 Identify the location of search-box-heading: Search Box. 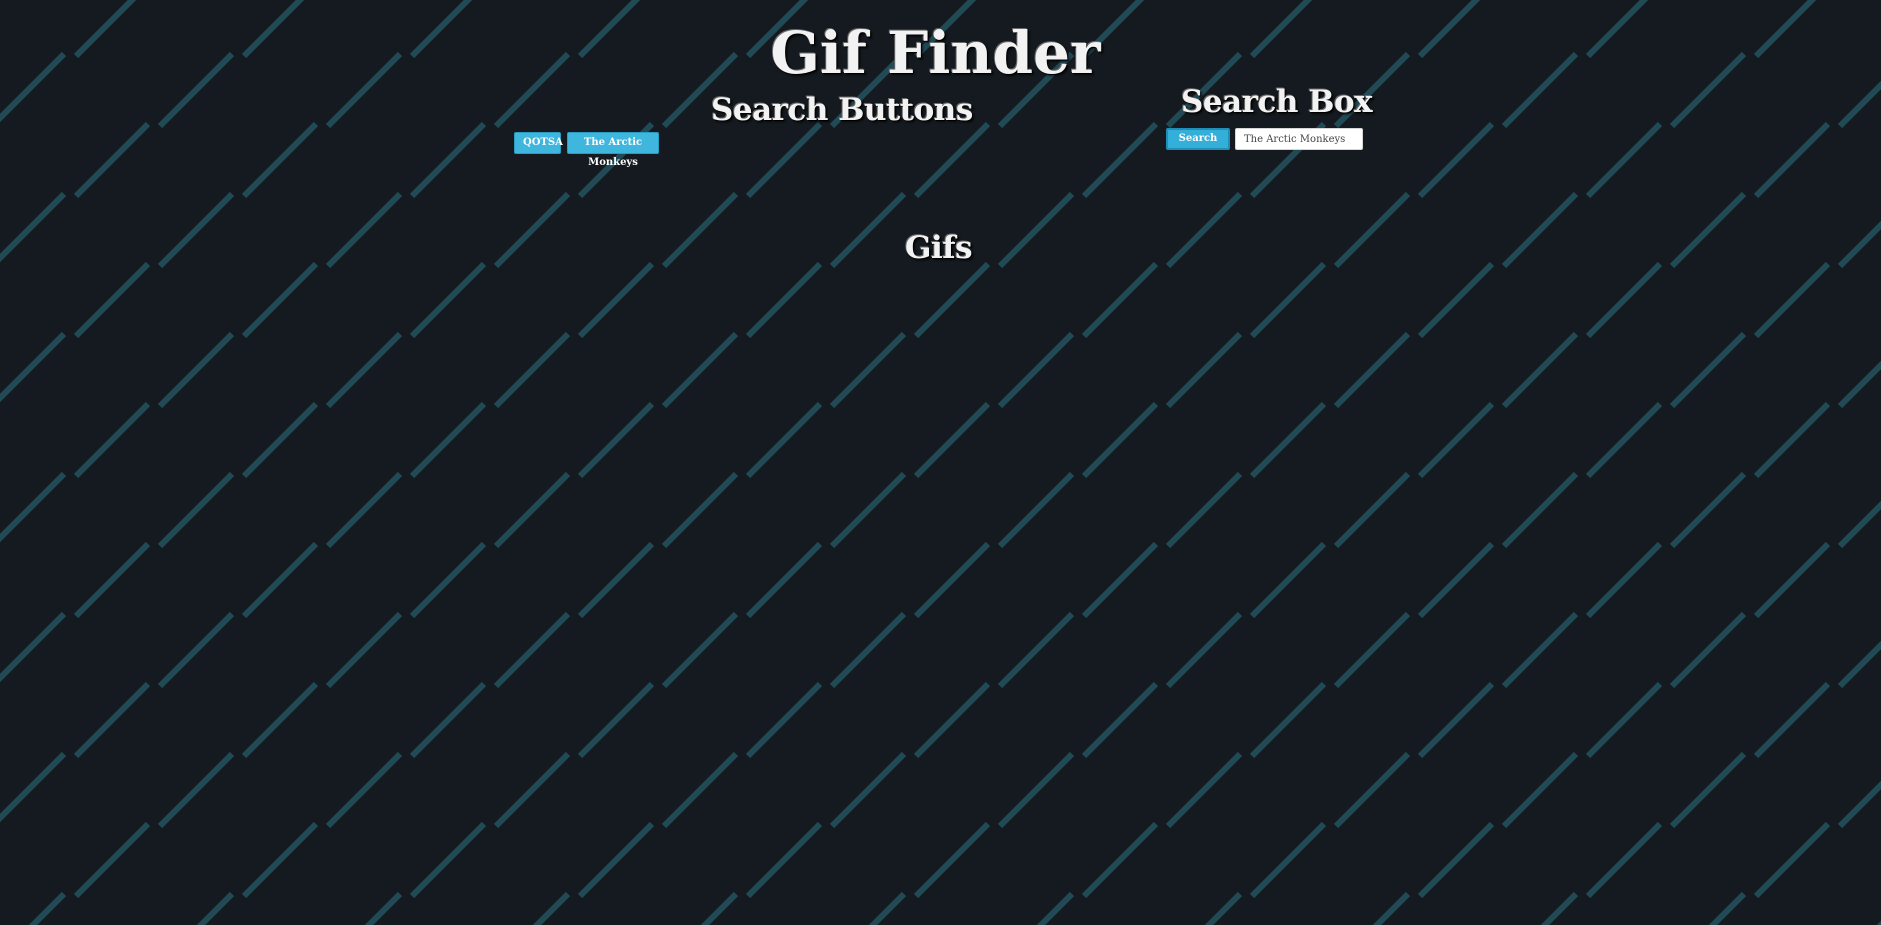
(1277, 102).